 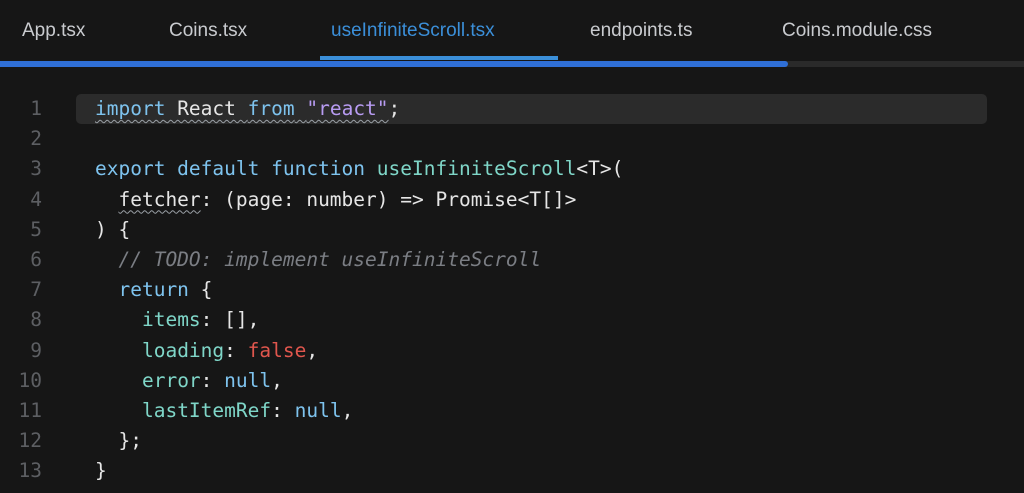 What do you see at coordinates (271, 108) in the screenshot?
I see `code-token: from` at bounding box center [271, 108].